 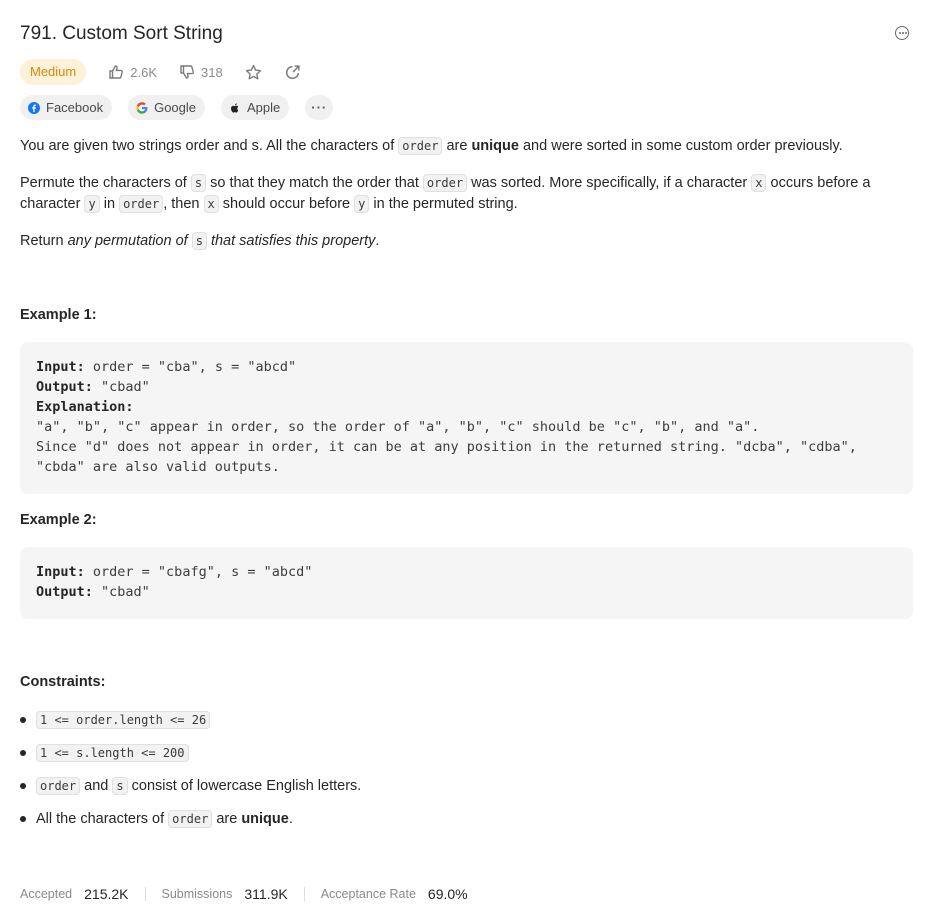 I want to click on text: so that they match the order that, so click(x=314, y=183).